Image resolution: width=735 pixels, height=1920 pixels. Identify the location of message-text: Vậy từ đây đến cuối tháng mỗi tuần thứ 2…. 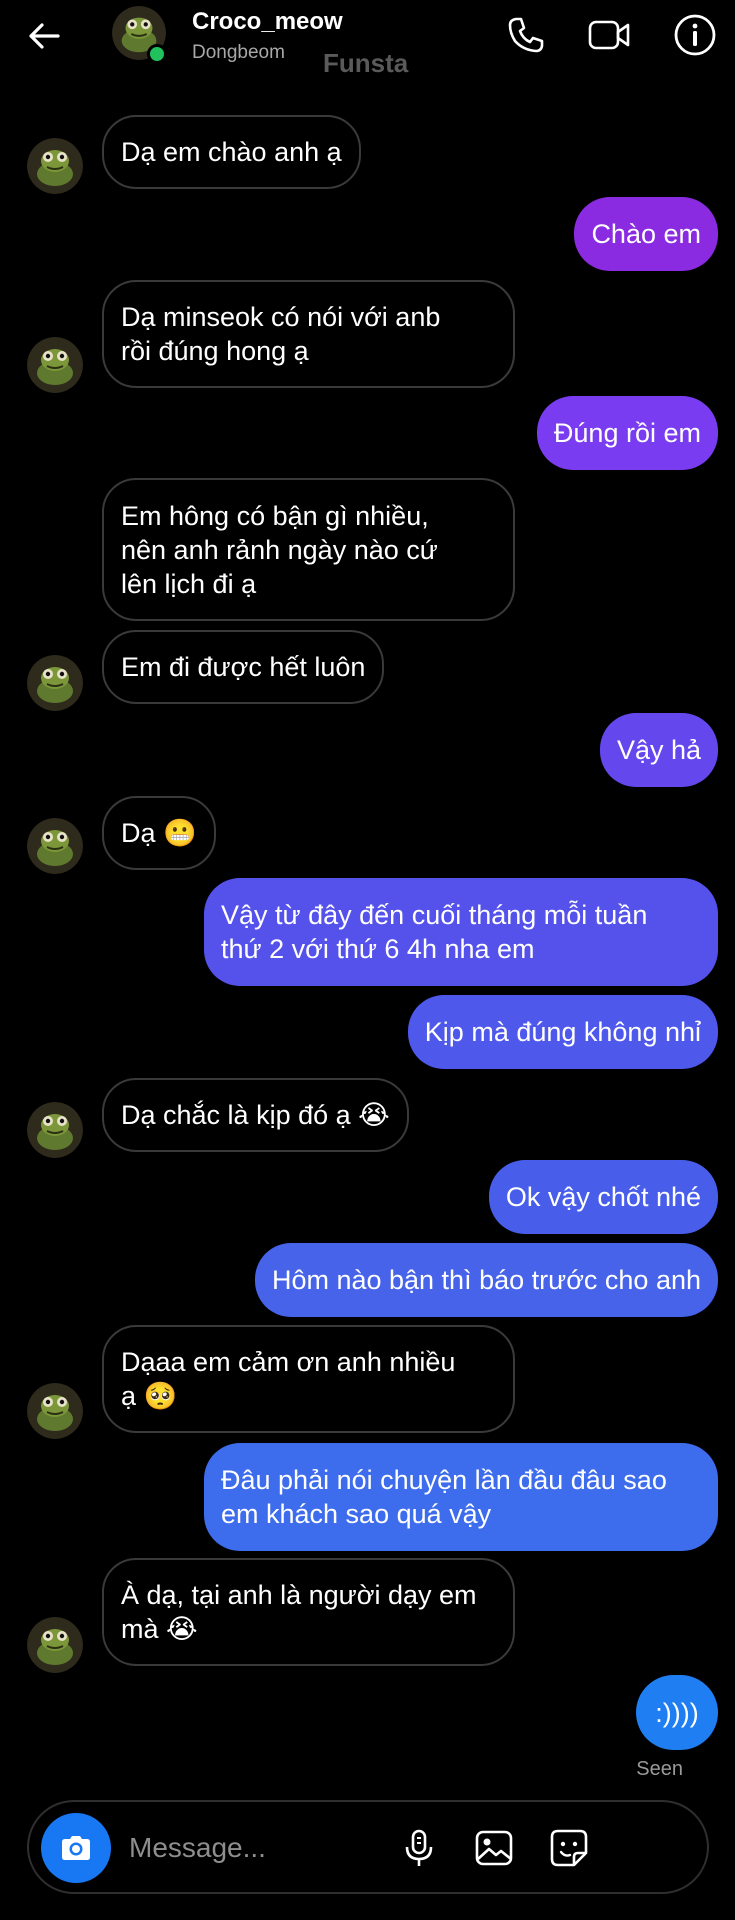
(434, 932).